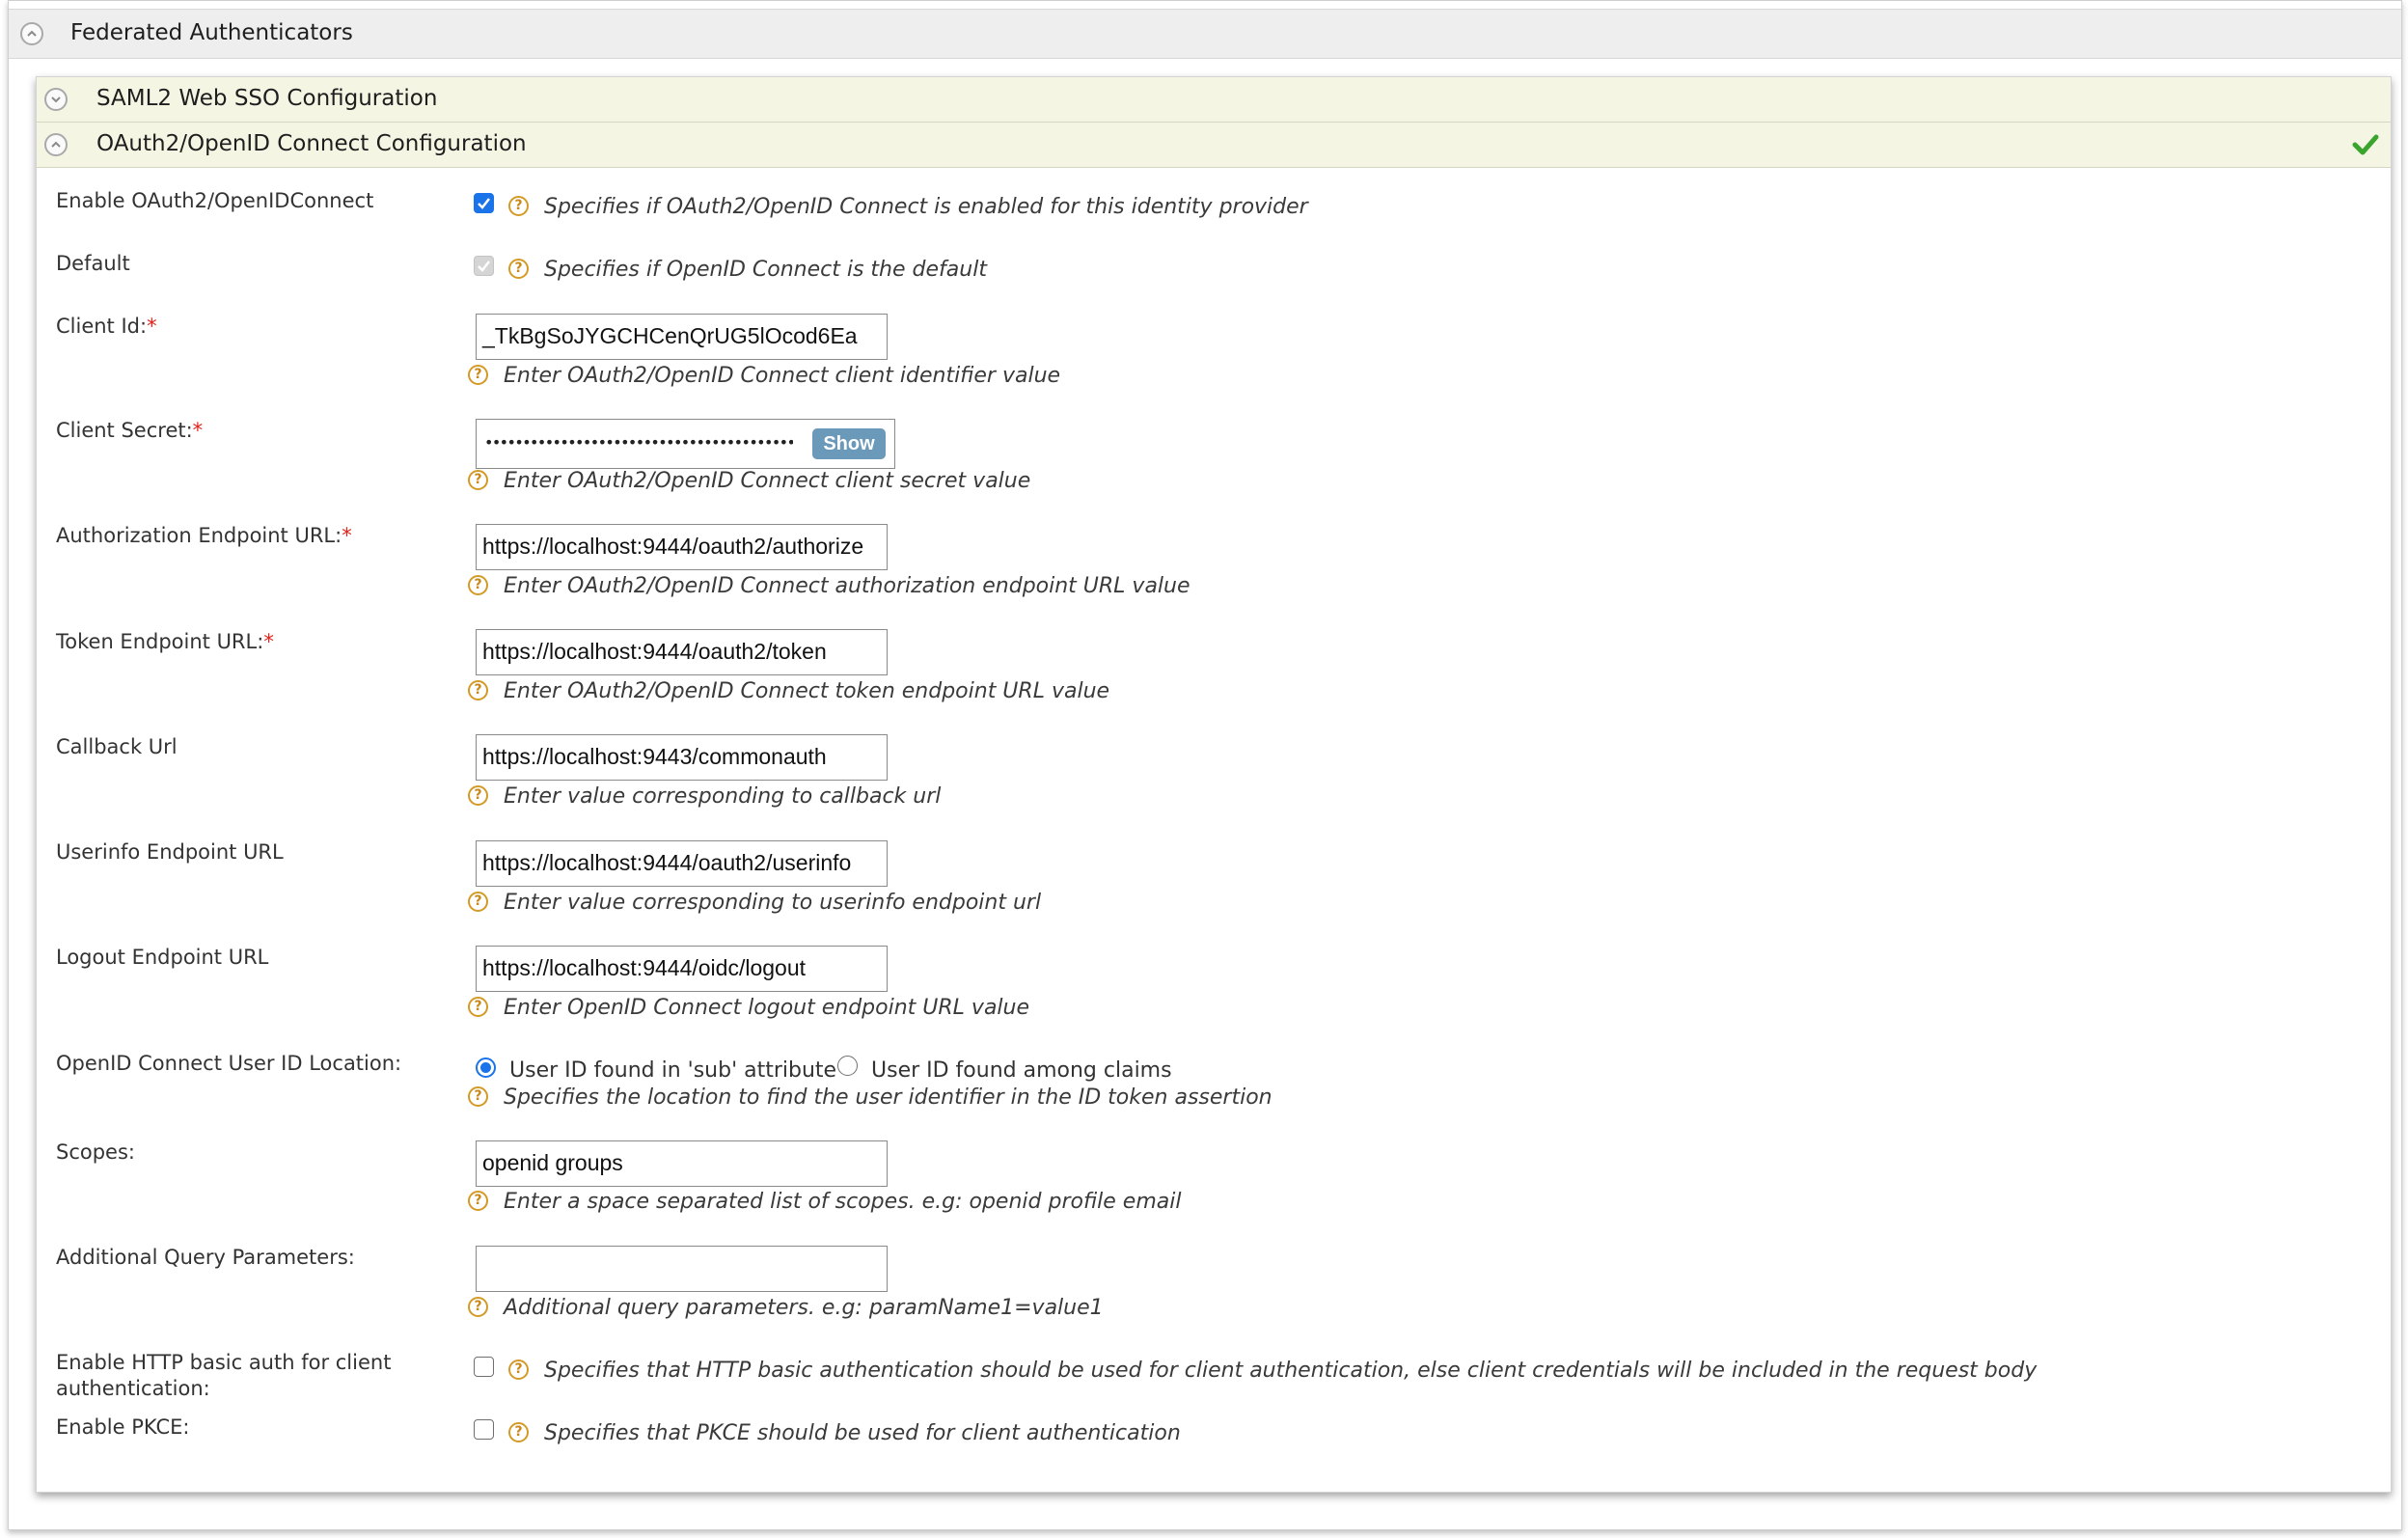 The width and height of the screenshot is (2408, 1538). What do you see at coordinates (484, 1367) in the screenshot?
I see `basic-auth-checkbox` at bounding box center [484, 1367].